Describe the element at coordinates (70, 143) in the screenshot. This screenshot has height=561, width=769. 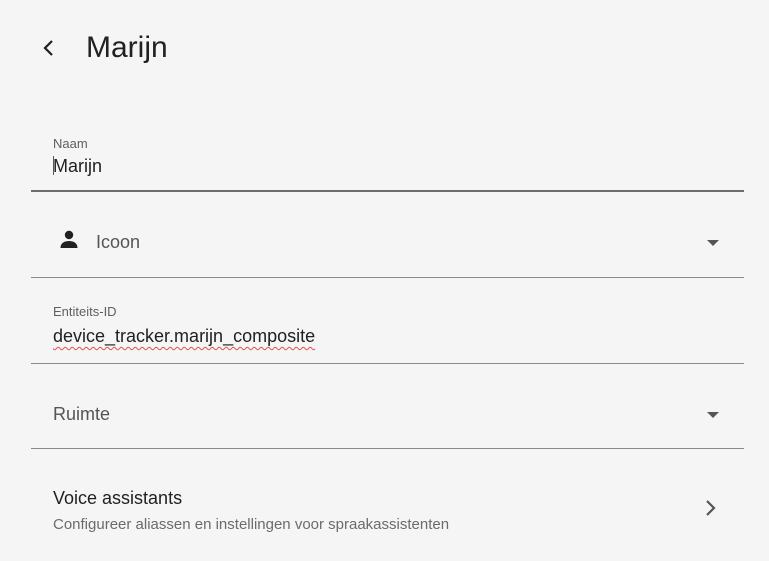
I see `name-field-label: Naam` at that location.